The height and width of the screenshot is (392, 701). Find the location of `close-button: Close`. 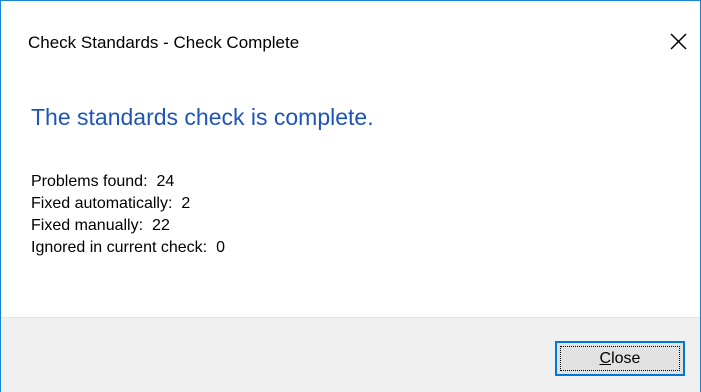

close-button: Close is located at coordinates (620, 358).